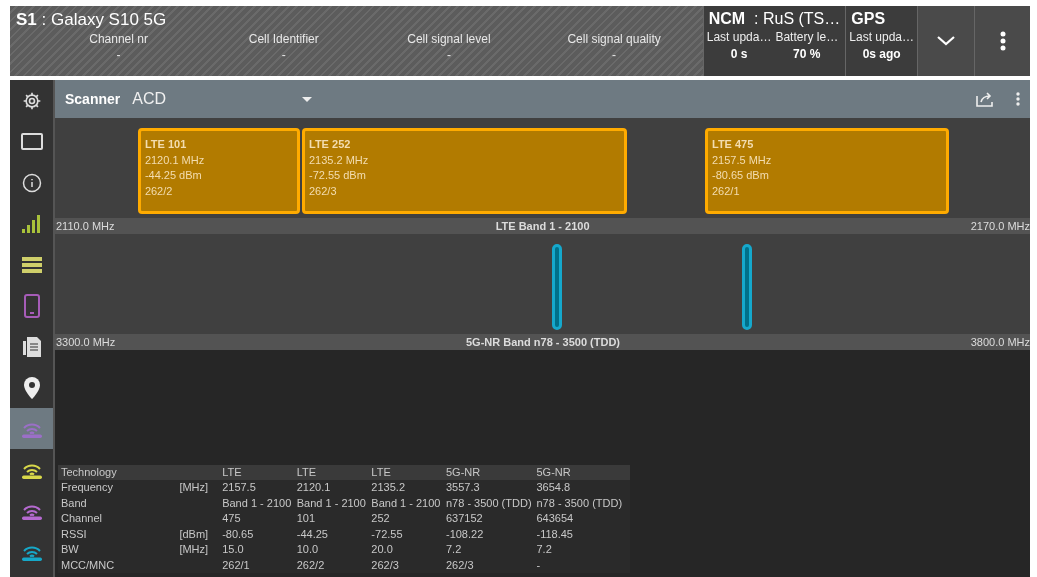 Image resolution: width=1037 pixels, height=577 pixels. What do you see at coordinates (82, 518) in the screenshot?
I see `row-label: Channel` at bounding box center [82, 518].